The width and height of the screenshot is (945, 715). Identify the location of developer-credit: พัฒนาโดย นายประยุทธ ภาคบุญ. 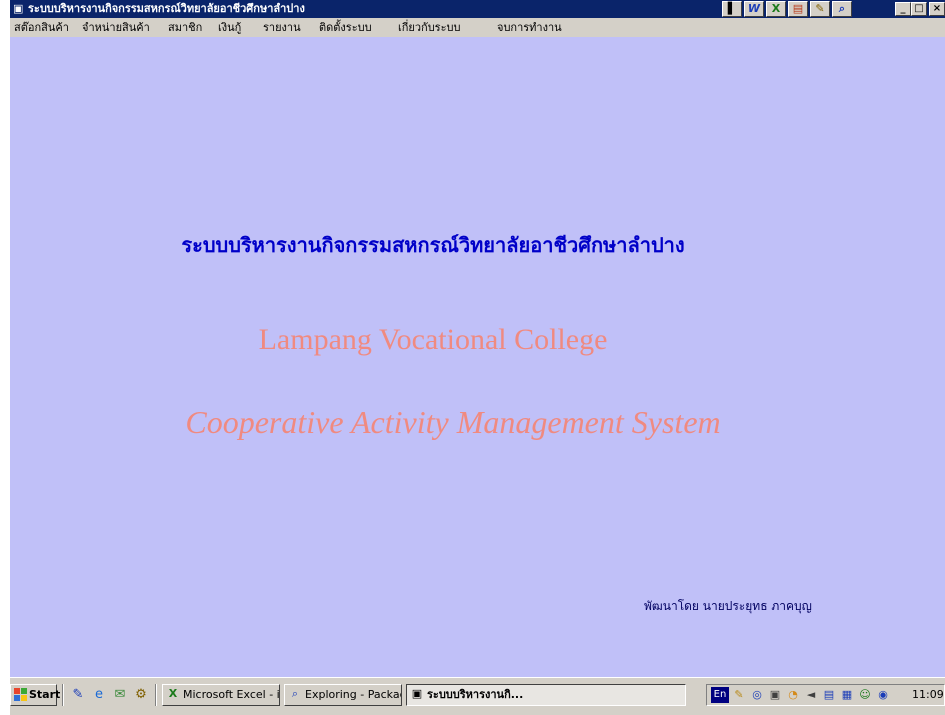
(728, 606).